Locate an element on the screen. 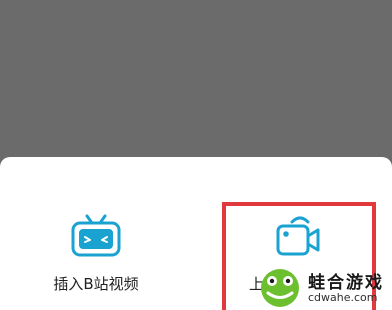  frog-logo-icon is located at coordinates (280, 288).